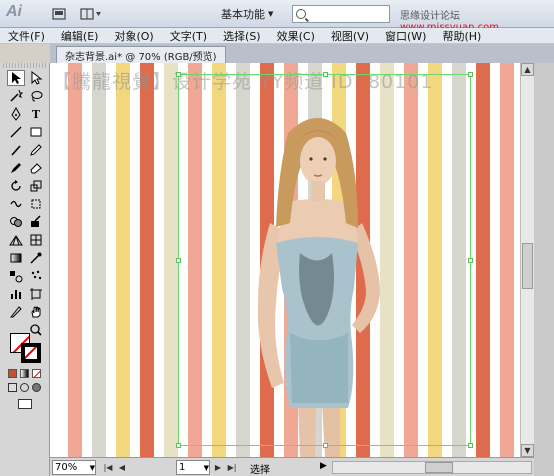 This screenshot has width=554, height=476. I want to click on arrange-documents-button, so click(91, 14).